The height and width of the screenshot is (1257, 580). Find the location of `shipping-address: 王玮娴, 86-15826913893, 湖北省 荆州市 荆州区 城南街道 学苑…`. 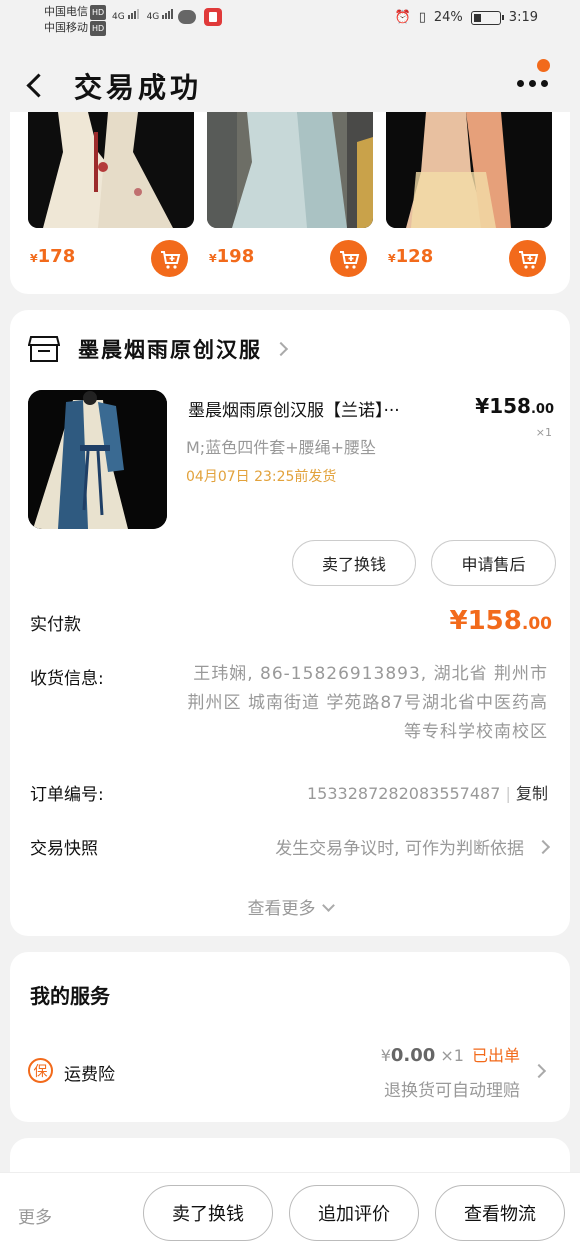

shipping-address: 王玮娴, 86-15826913893, 湖北省 荆州市 荆州区 城南街道 学苑… is located at coordinates (367, 703).